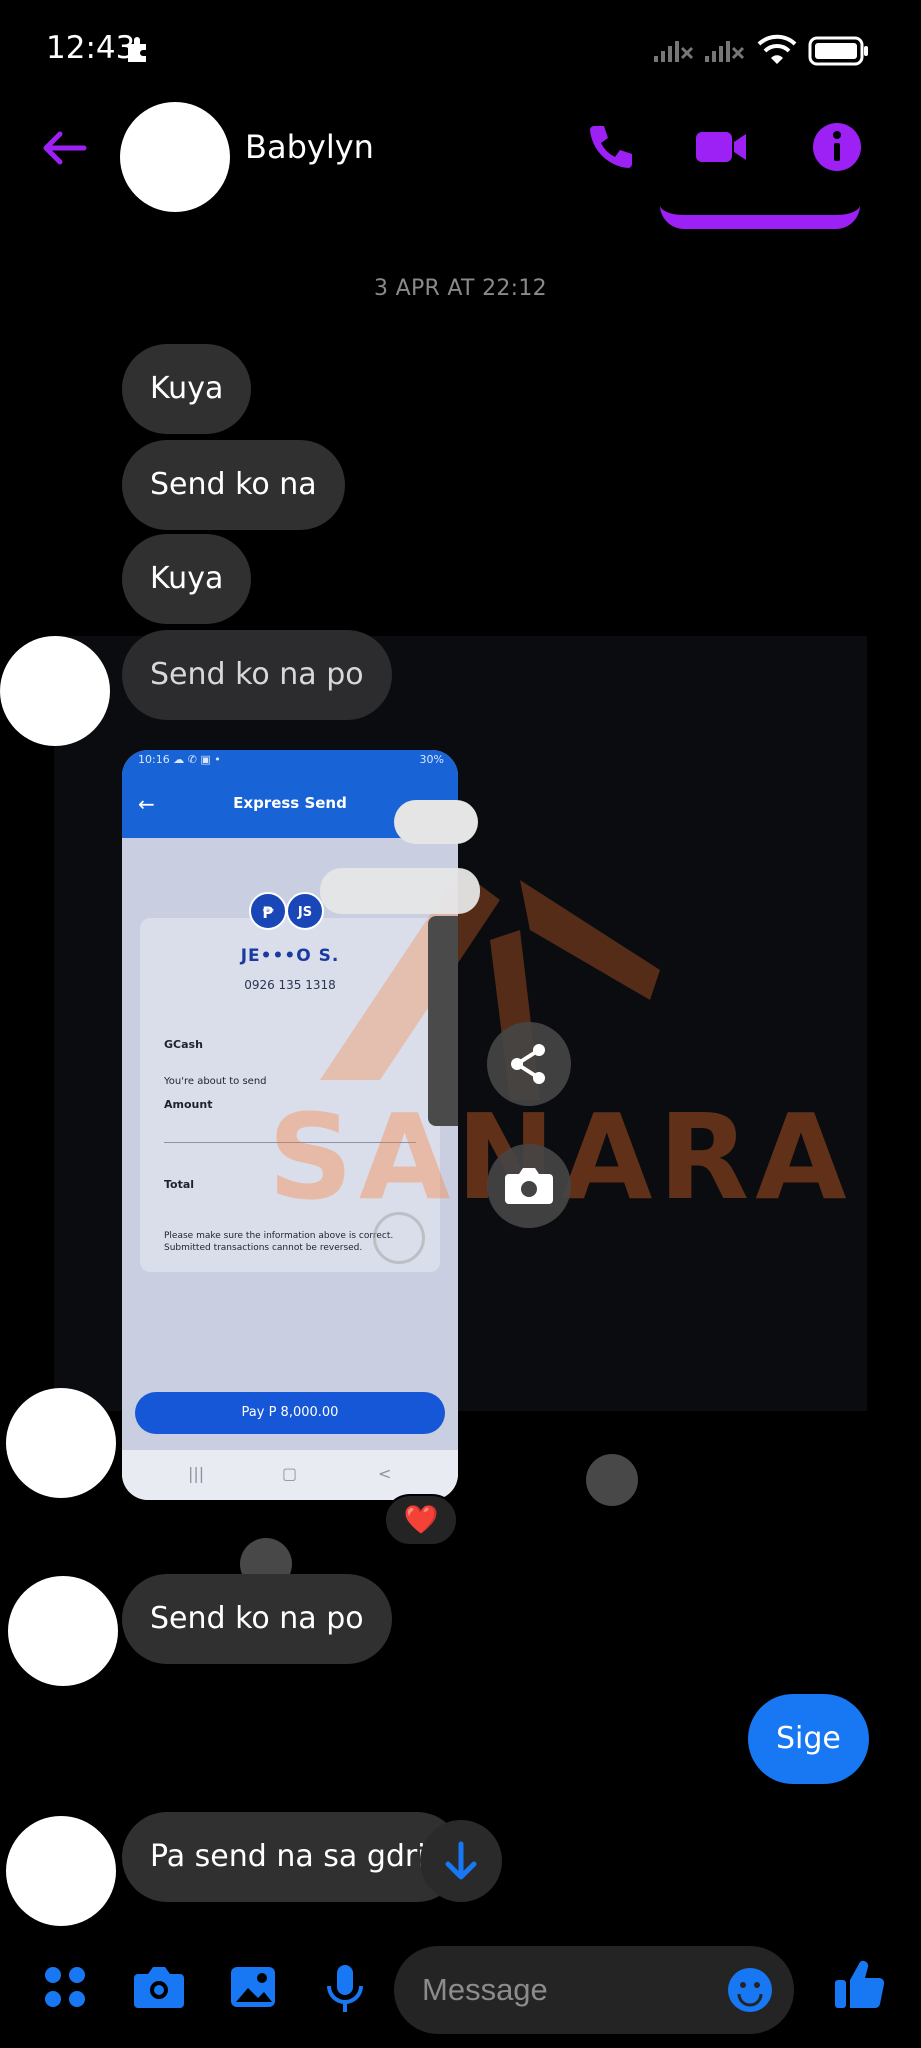 Image resolution: width=921 pixels, height=2048 pixels. What do you see at coordinates (460, 156) in the screenshot?
I see `chat-header: Babylyn` at bounding box center [460, 156].